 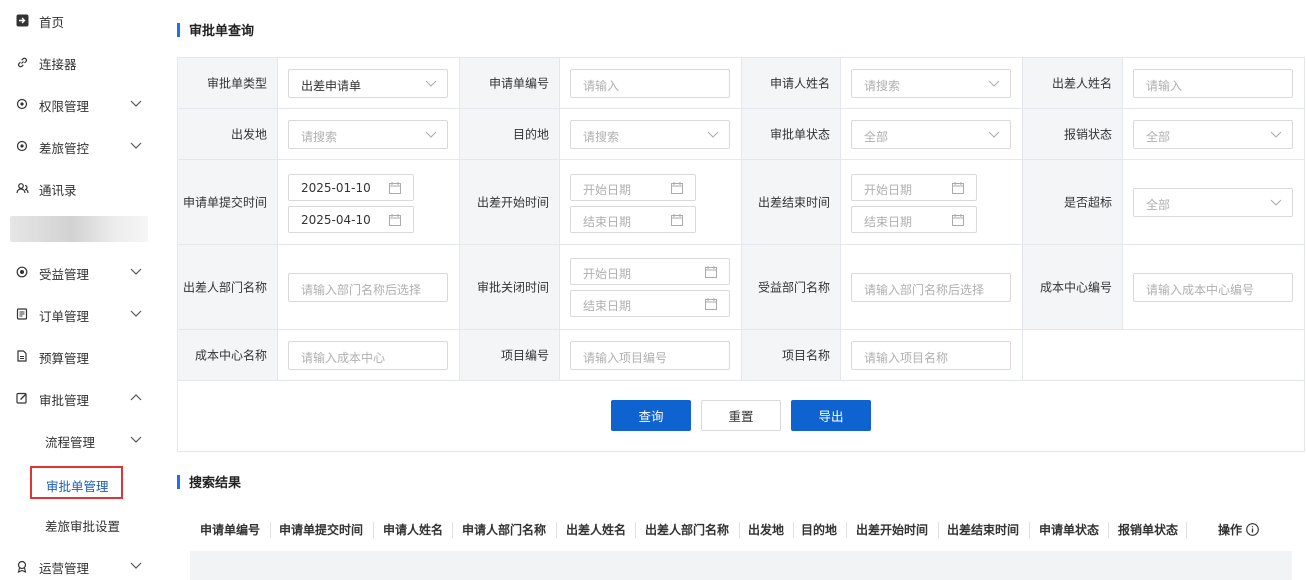 What do you see at coordinates (22, 62) in the screenshot?
I see `link-icon` at bounding box center [22, 62].